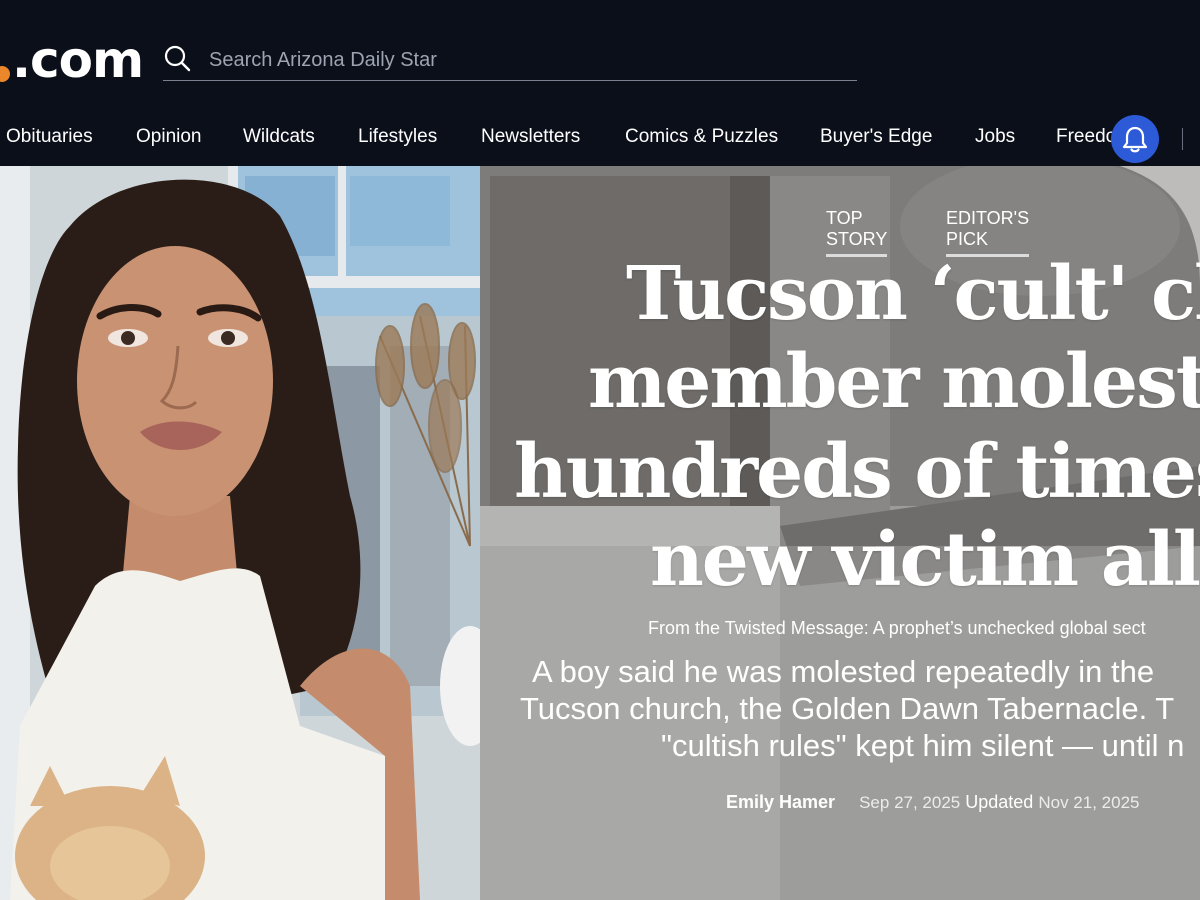 This screenshot has width=1200, height=900. Describe the element at coordinates (701, 137) in the screenshot. I see `nav-item-comics: Comics & Puzzles` at that location.